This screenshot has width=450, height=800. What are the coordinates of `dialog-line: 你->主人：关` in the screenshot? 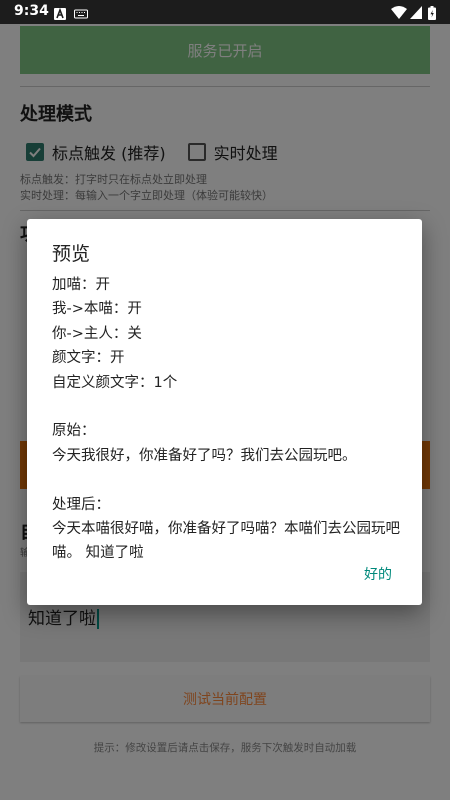 It's located at (97, 333).